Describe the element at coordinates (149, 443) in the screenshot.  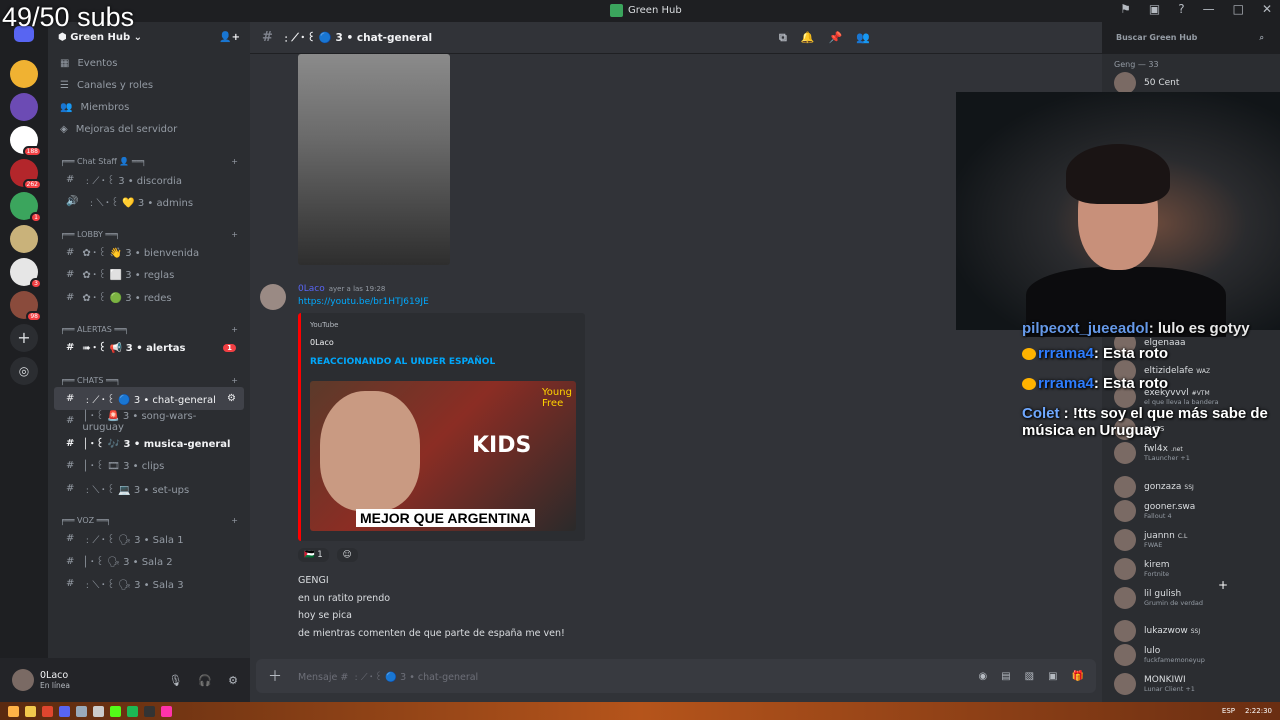
I see `channel-item: # │・꒰ 🎶 3 • musica-general` at that location.